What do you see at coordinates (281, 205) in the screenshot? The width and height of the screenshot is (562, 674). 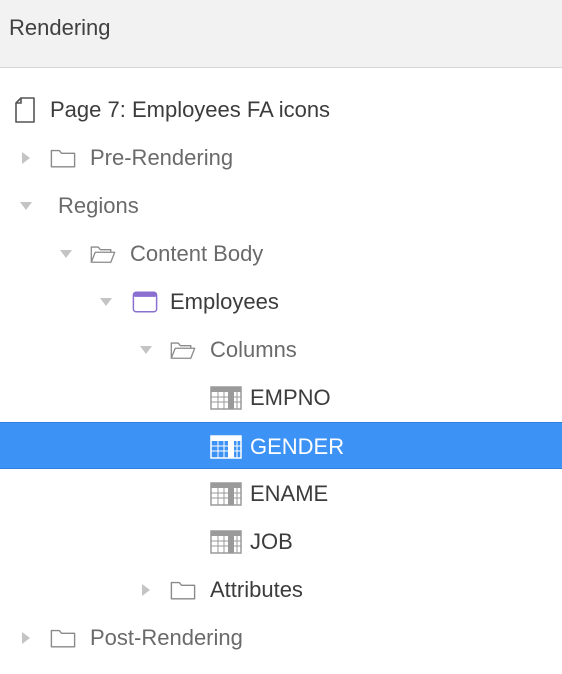 I see `tree-node-regions: Regions` at bounding box center [281, 205].